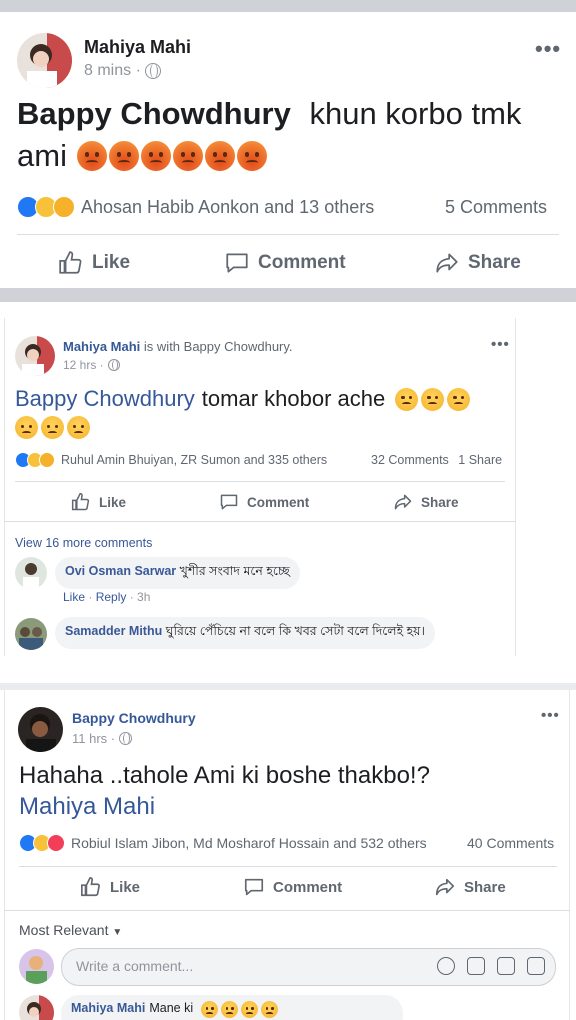 The width and height of the screenshot is (576, 1020). I want to click on comment-tools, so click(491, 966).